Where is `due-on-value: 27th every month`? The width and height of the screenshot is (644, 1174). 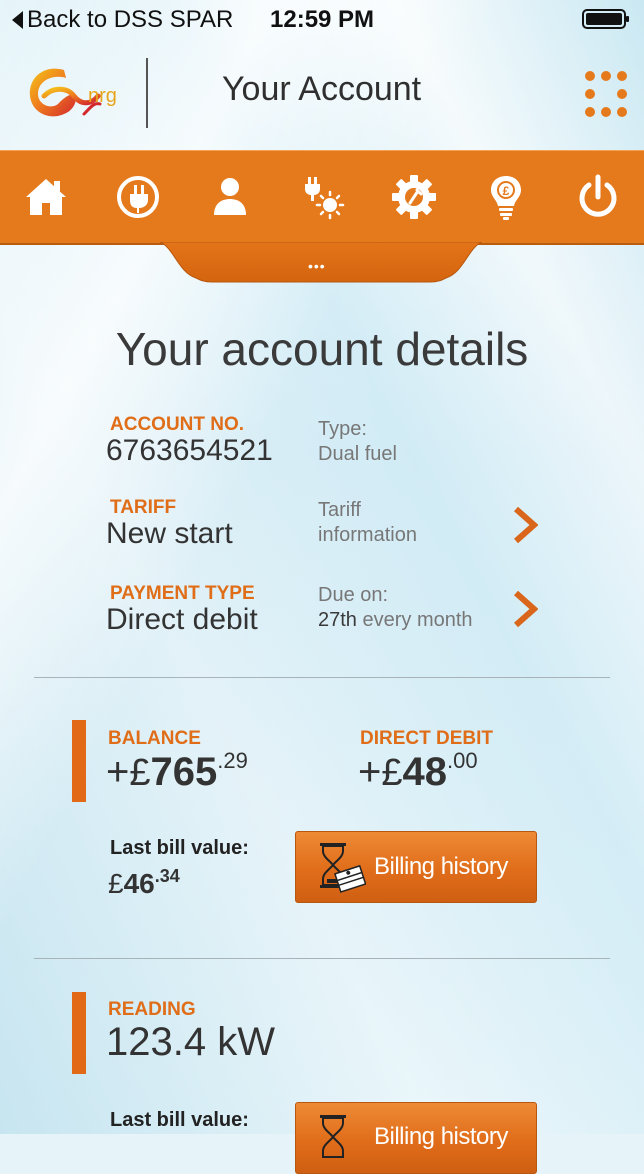
due-on-value: 27th every month is located at coordinates (395, 620).